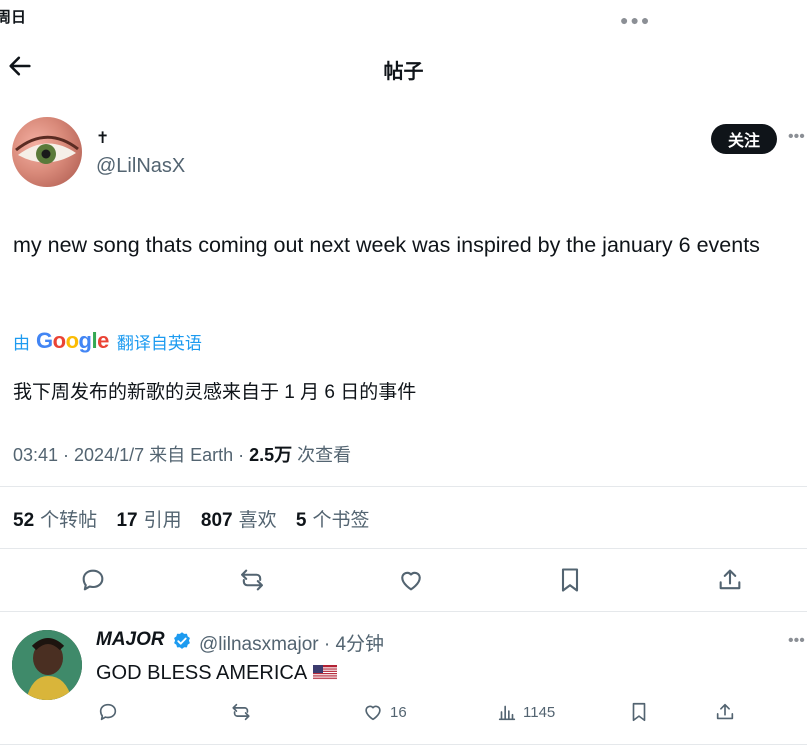  I want to click on translate-suffix: 翻译自英语, so click(159, 343).